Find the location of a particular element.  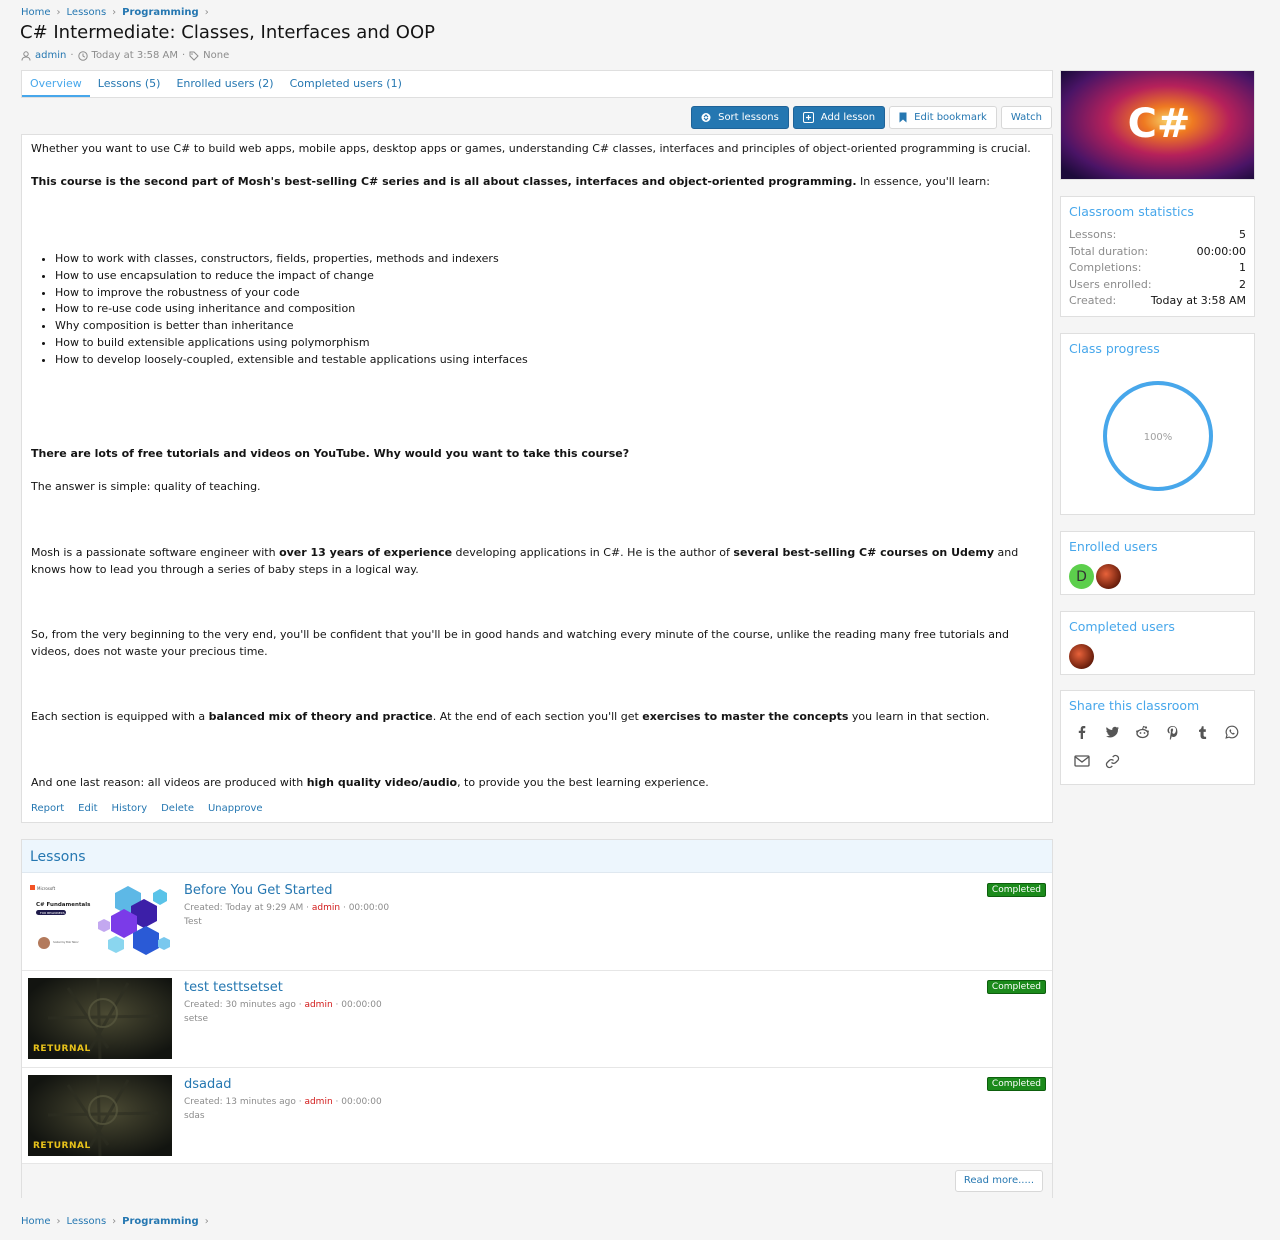

edit-bookmark-button: Edit bookmark is located at coordinates (943, 117).